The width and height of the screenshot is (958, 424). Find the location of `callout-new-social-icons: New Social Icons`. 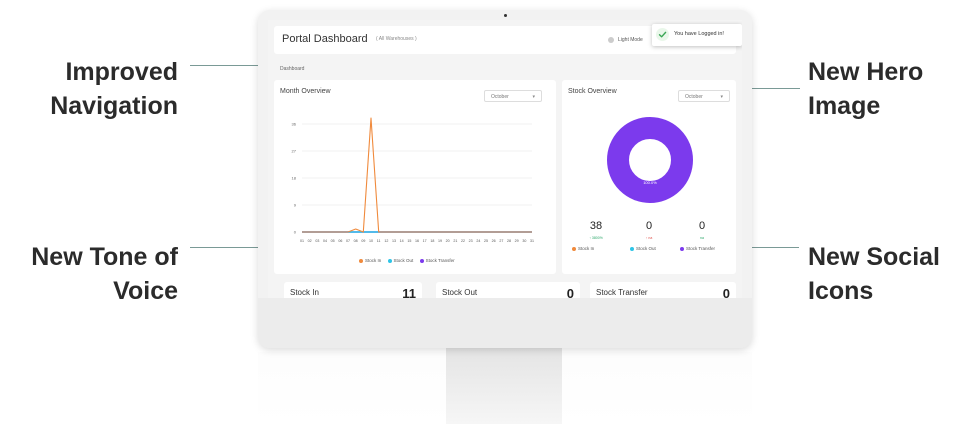

callout-new-social-icons: New Social Icons is located at coordinates (880, 274).